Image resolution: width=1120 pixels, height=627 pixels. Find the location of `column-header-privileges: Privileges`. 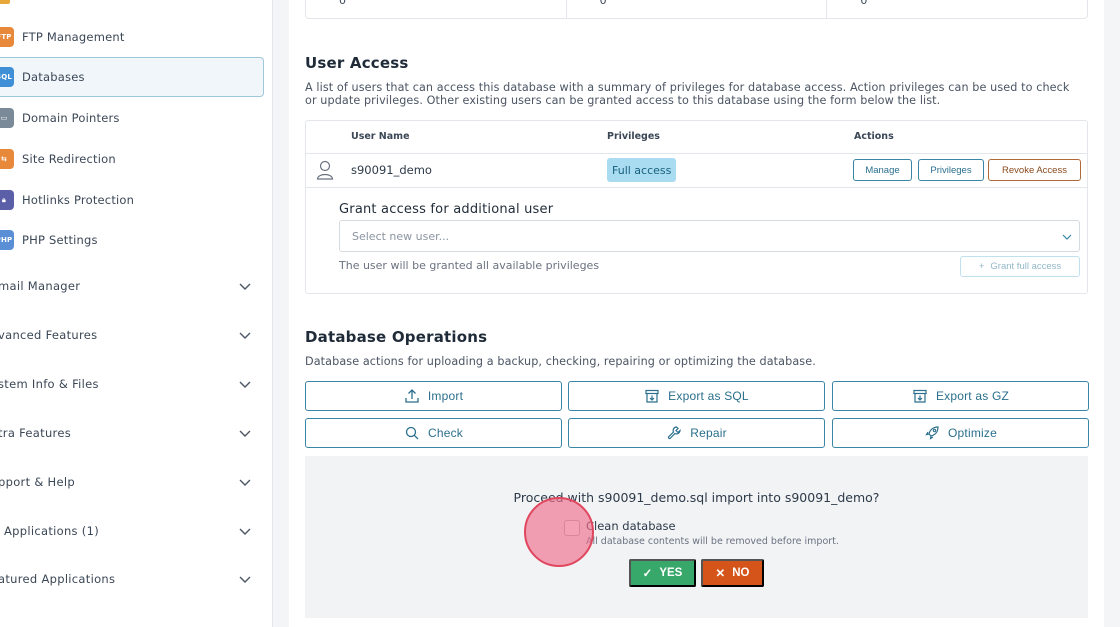

column-header-privileges: Privileges is located at coordinates (633, 136).